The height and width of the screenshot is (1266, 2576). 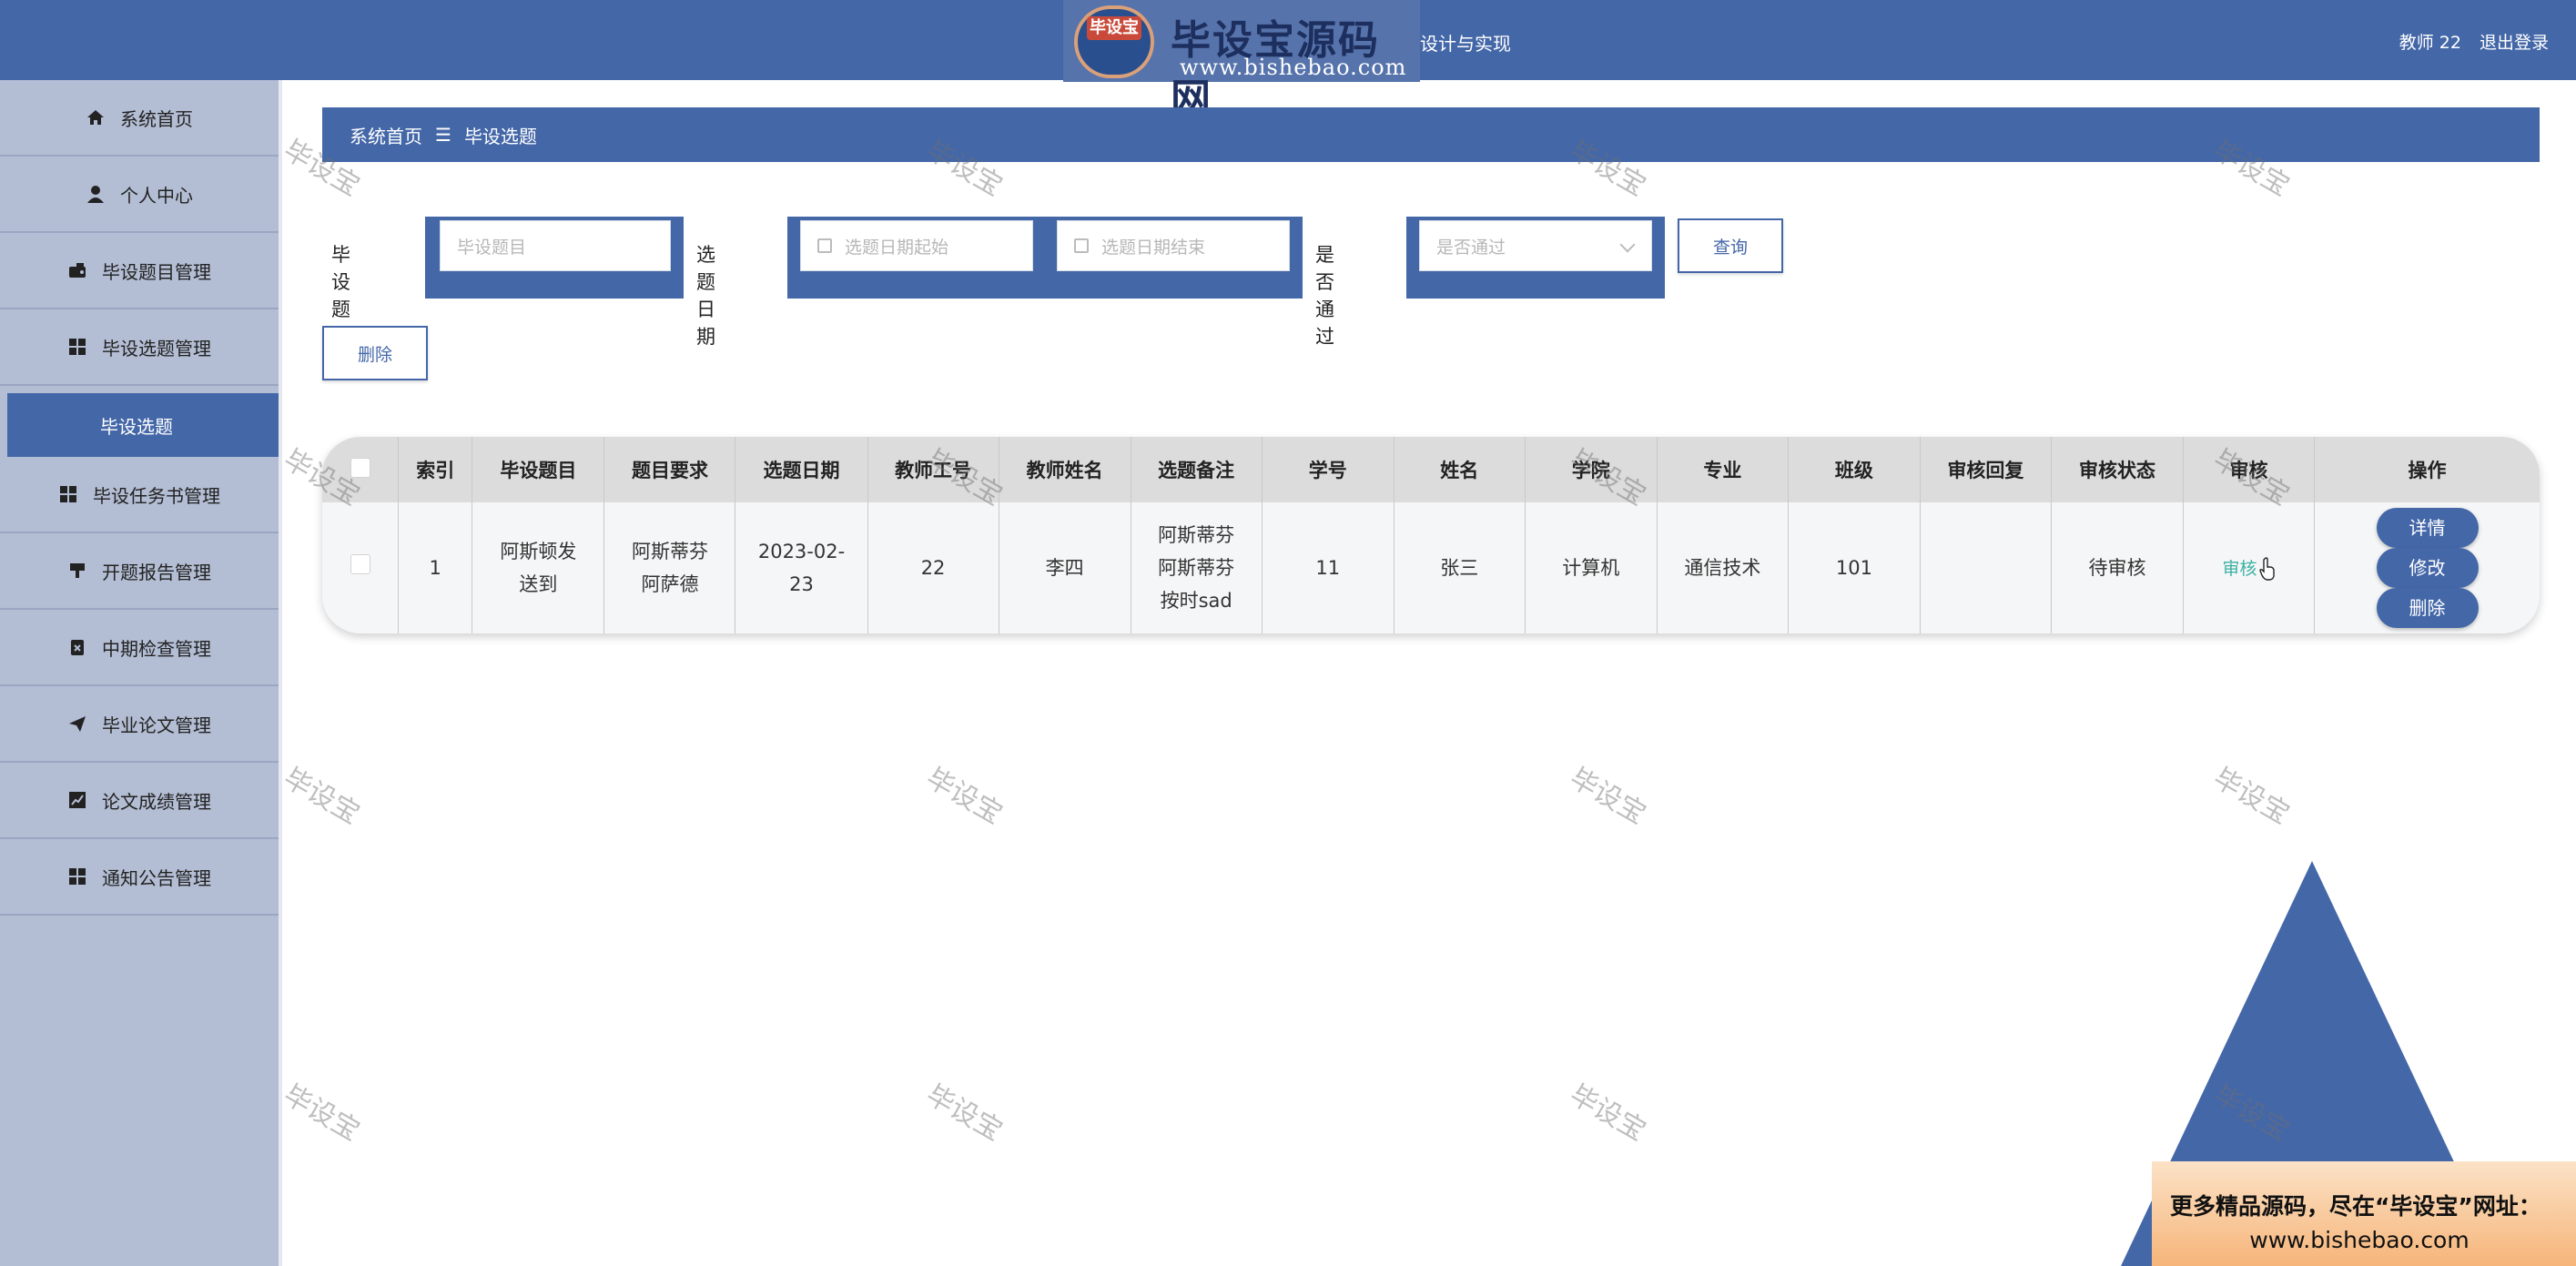 I want to click on sidebar-item-label: 毕设选题, so click(x=136, y=426).